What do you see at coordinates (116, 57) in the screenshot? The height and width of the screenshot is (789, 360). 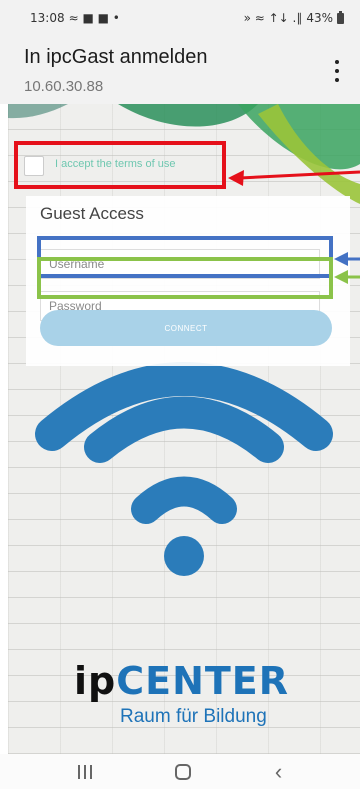 I see `page-title: In ipcGast anmelden` at bounding box center [116, 57].